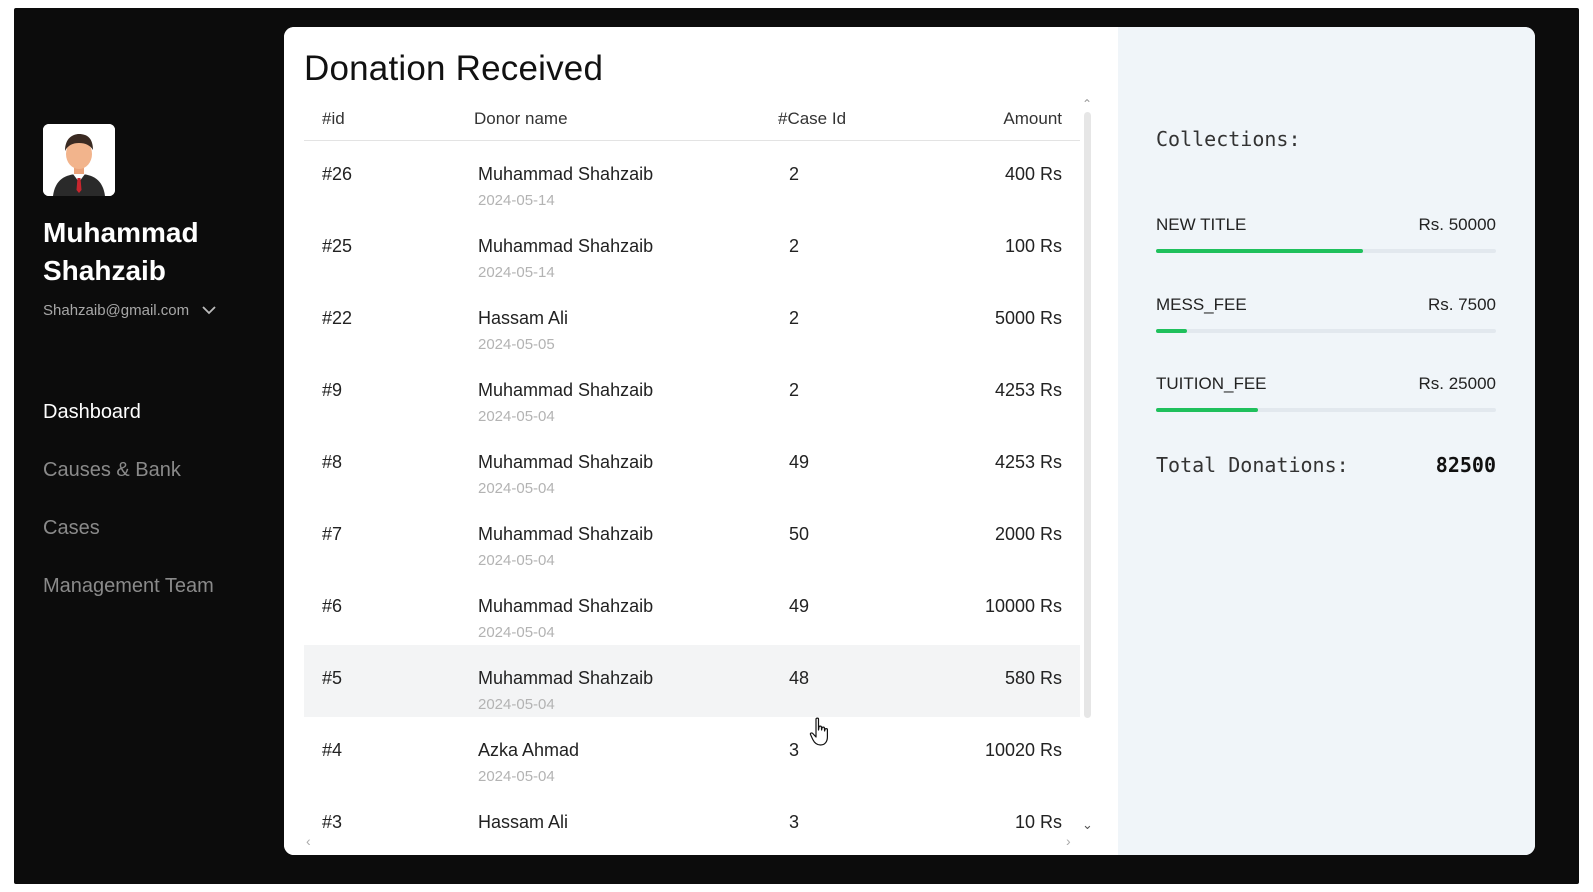 The height and width of the screenshot is (892, 1593). Describe the element at coordinates (1068, 841) in the screenshot. I see `scroll-right-icon: ›` at that location.